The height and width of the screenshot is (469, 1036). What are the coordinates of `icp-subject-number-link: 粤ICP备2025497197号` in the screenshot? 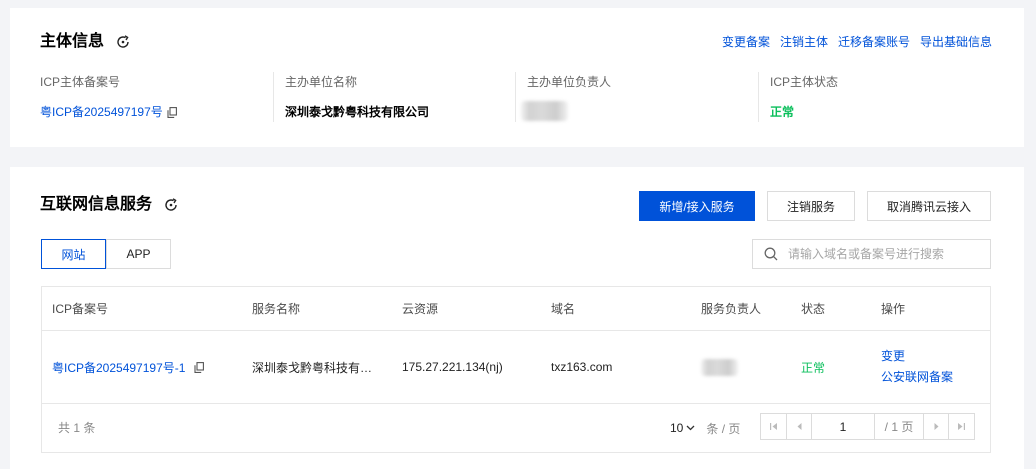 It's located at (101, 112).